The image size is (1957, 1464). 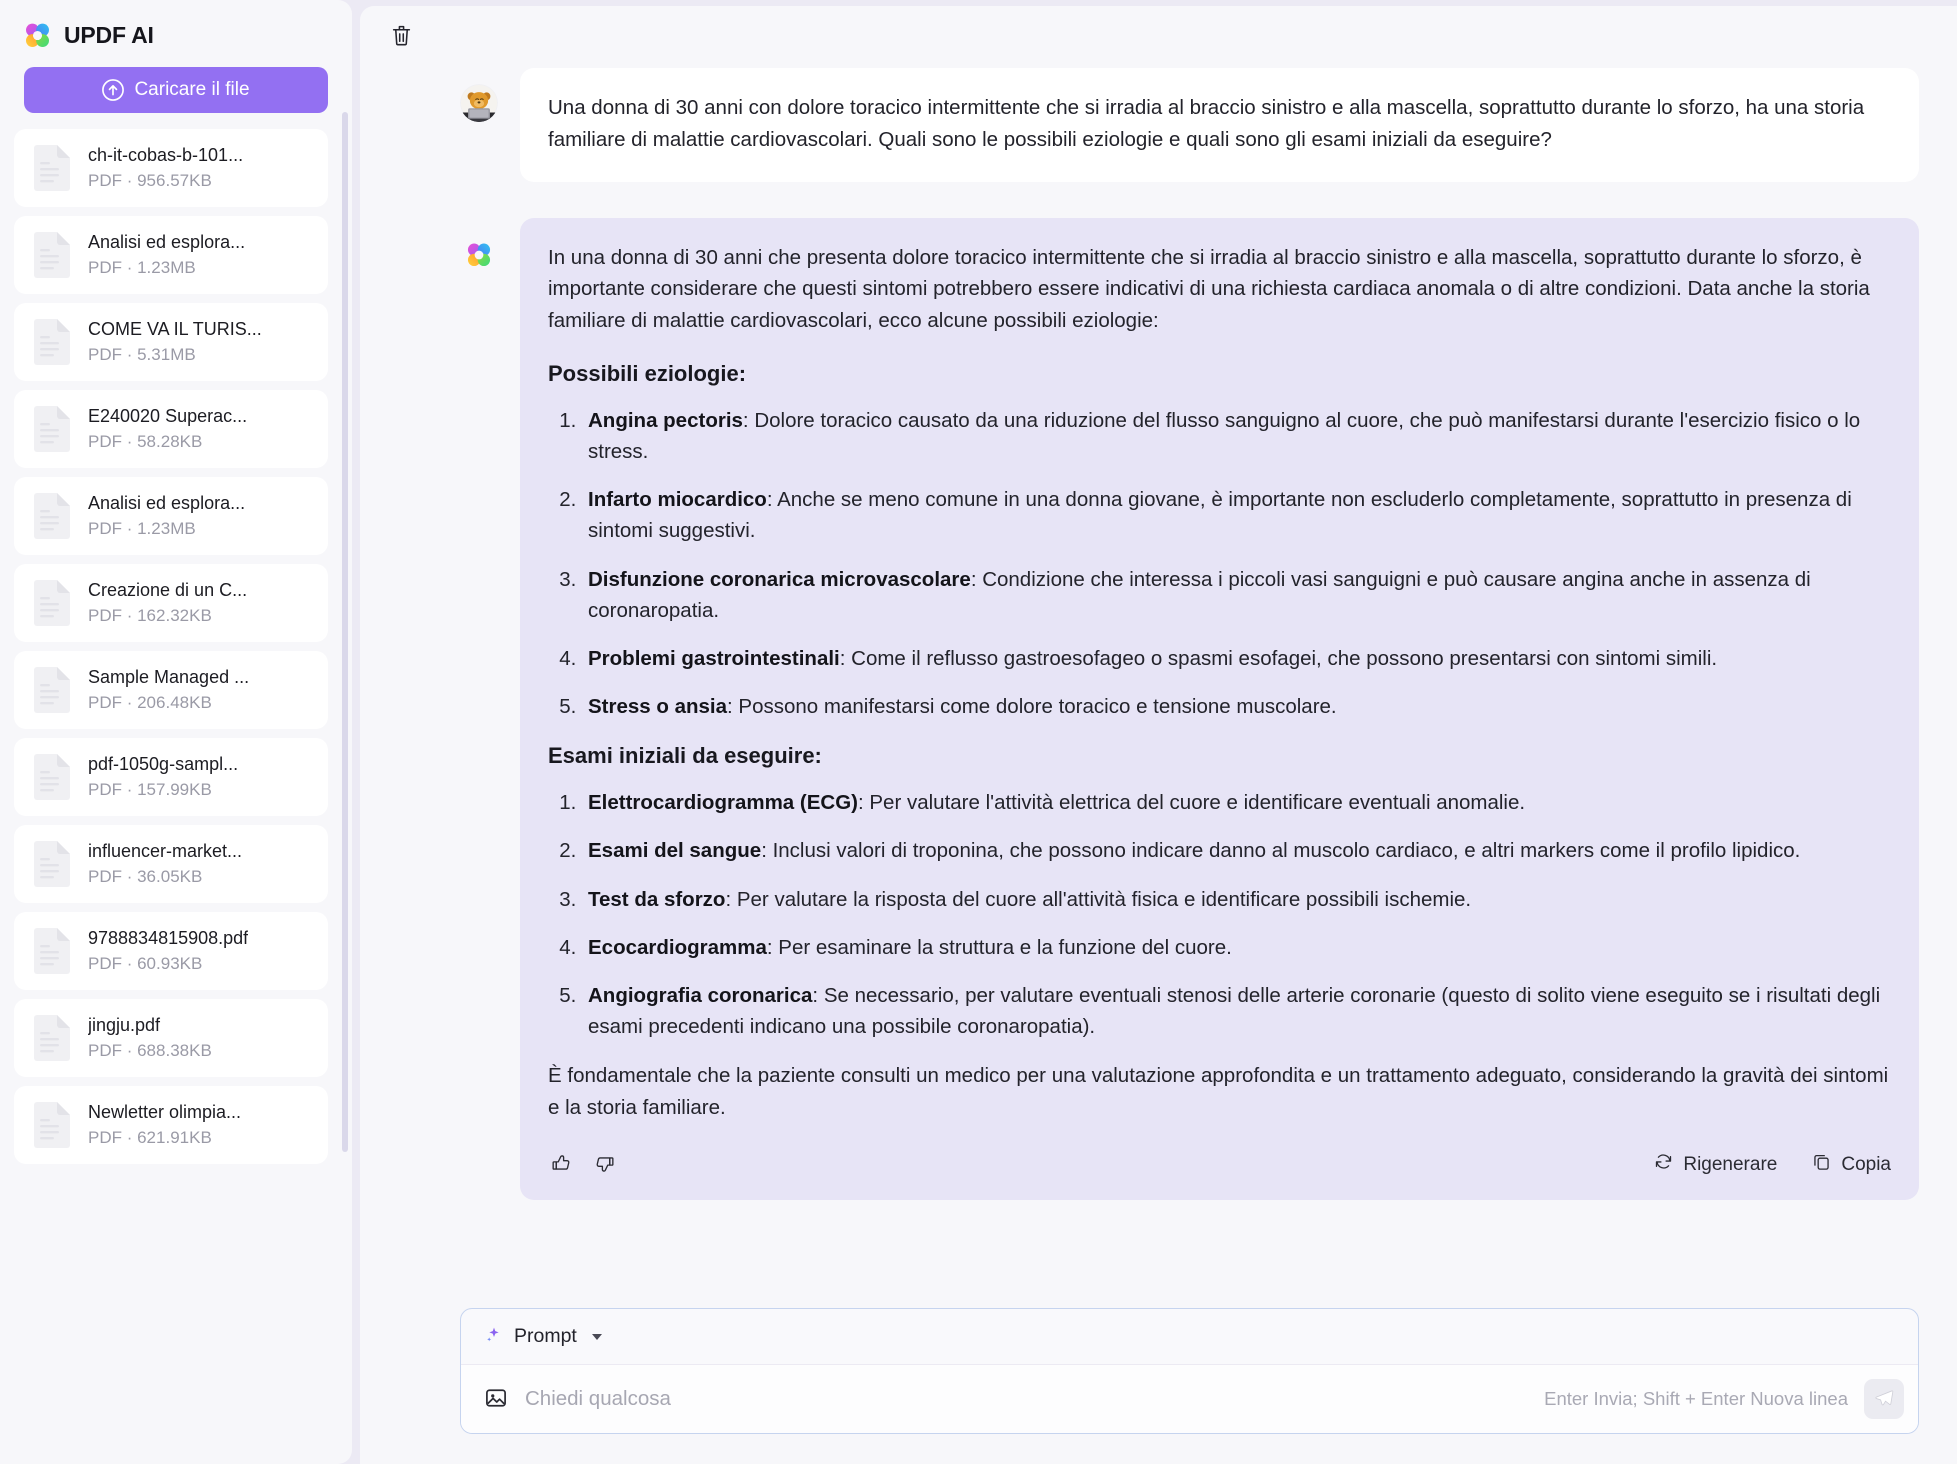 I want to click on file-list-item: Newletter olimpia... PDF · 621.91KB, so click(x=171, y=1125).